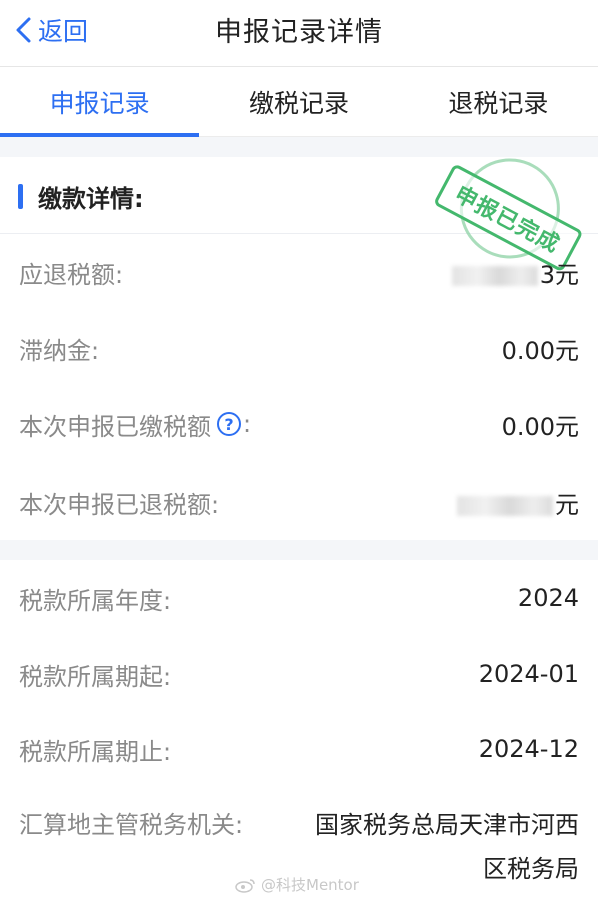  Describe the element at coordinates (229, 424) in the screenshot. I see `help-icon: ?` at that location.